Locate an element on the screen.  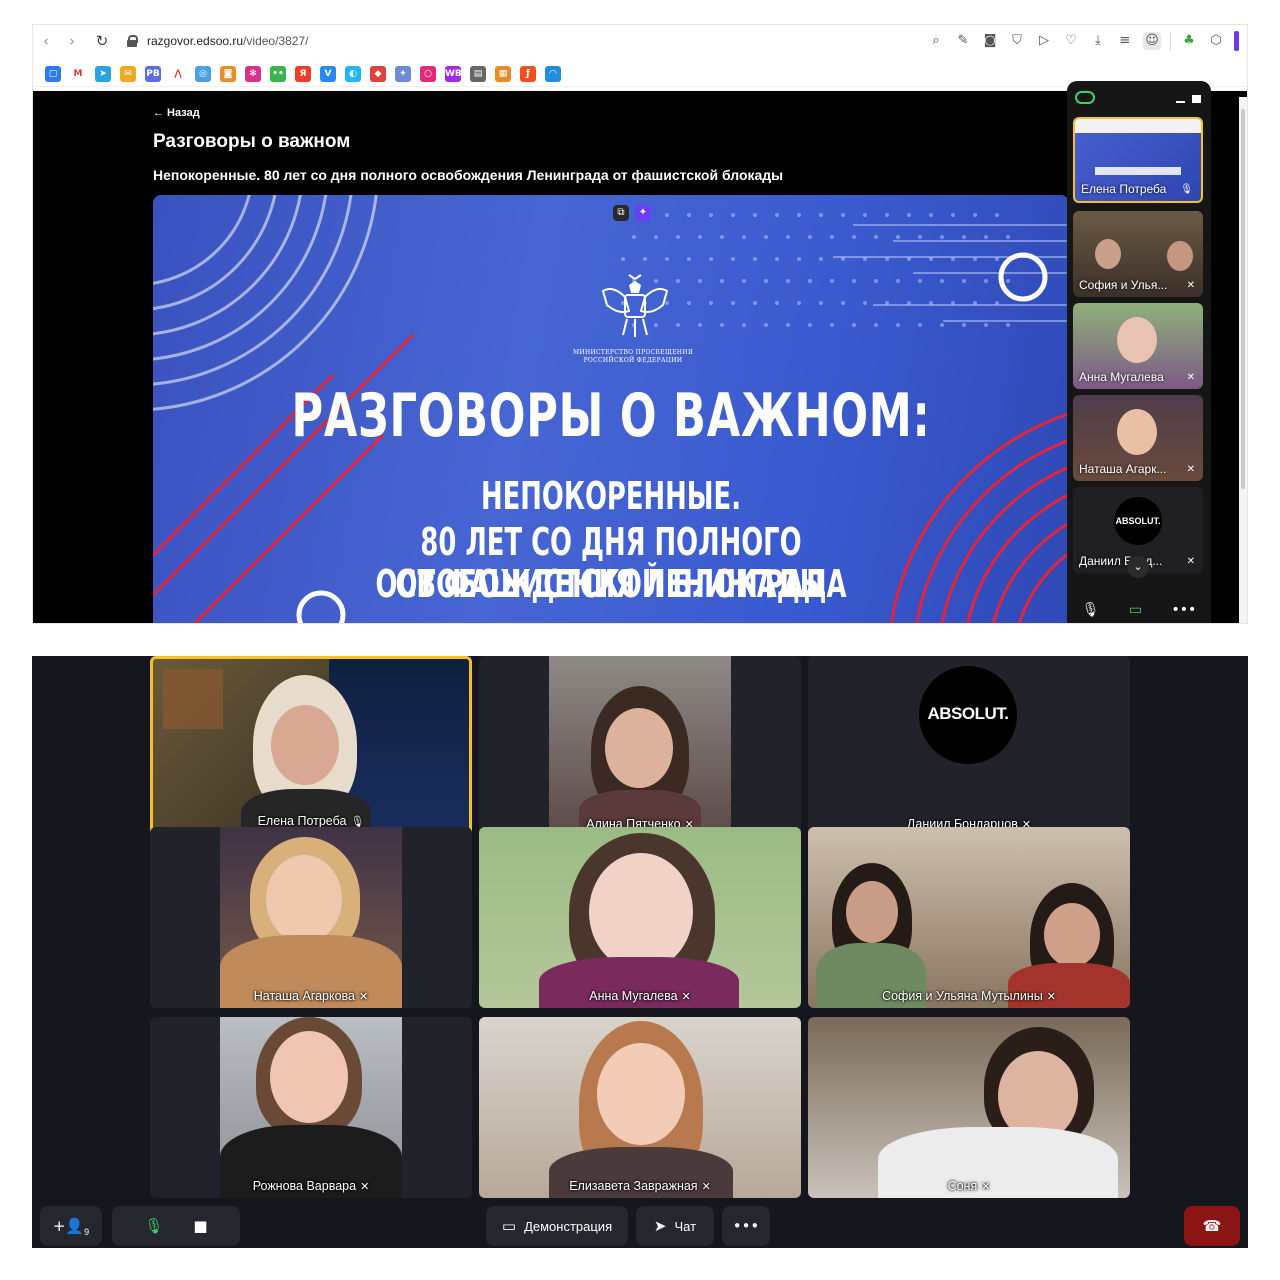
dots-icon: •• is located at coordinates (278, 73).